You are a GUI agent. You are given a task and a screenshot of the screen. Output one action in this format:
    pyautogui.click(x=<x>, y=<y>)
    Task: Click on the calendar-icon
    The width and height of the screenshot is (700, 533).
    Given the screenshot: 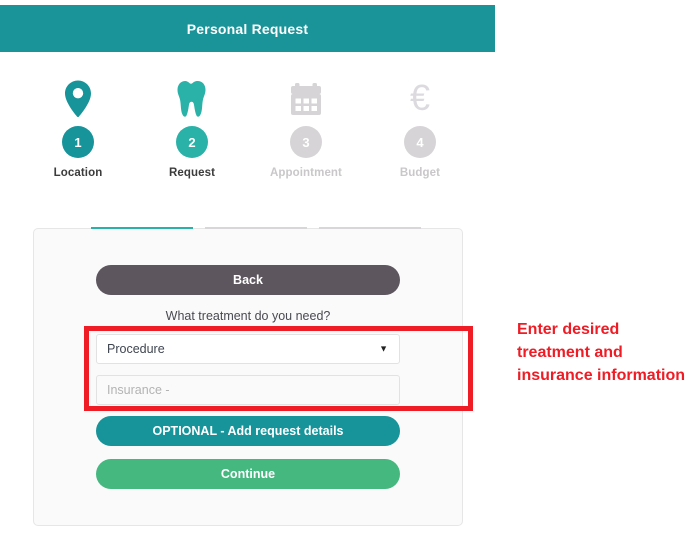 What is the action you would take?
    pyautogui.click(x=306, y=95)
    